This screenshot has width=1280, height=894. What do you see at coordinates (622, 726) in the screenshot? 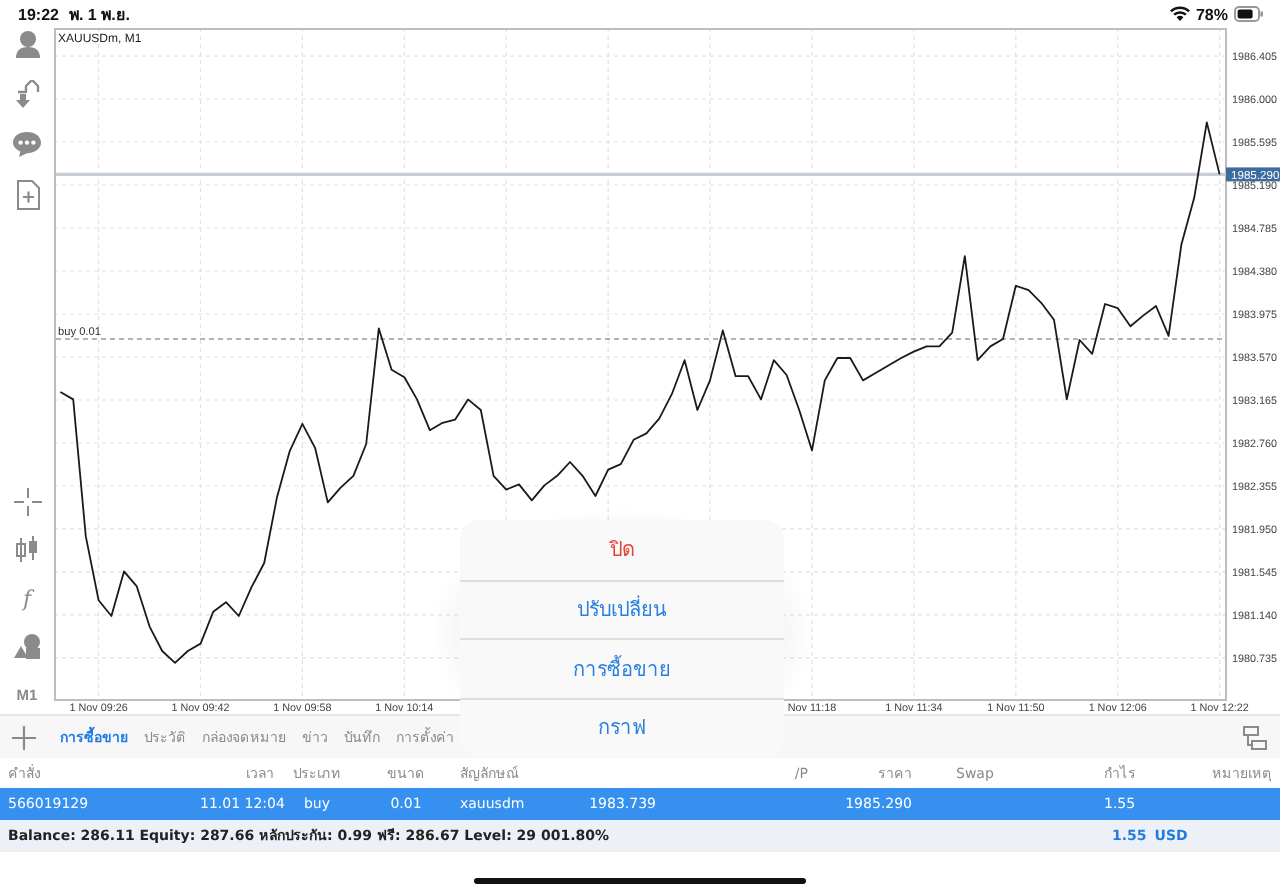
I see `menu-item: กราฟ` at bounding box center [622, 726].